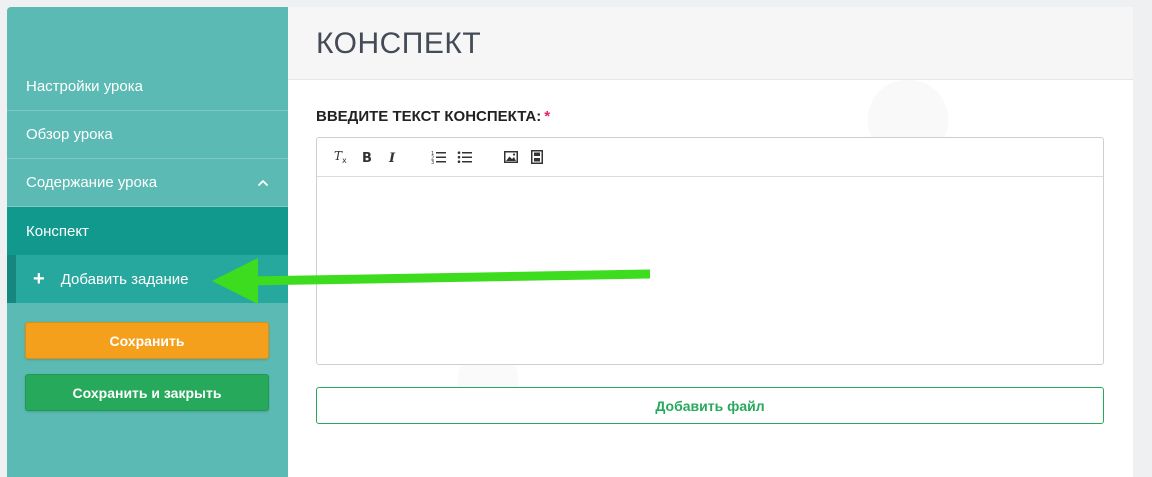 This screenshot has width=1152, height=477. Describe the element at coordinates (710, 43) in the screenshot. I see `page-header: КОНСПЕКТ` at that location.